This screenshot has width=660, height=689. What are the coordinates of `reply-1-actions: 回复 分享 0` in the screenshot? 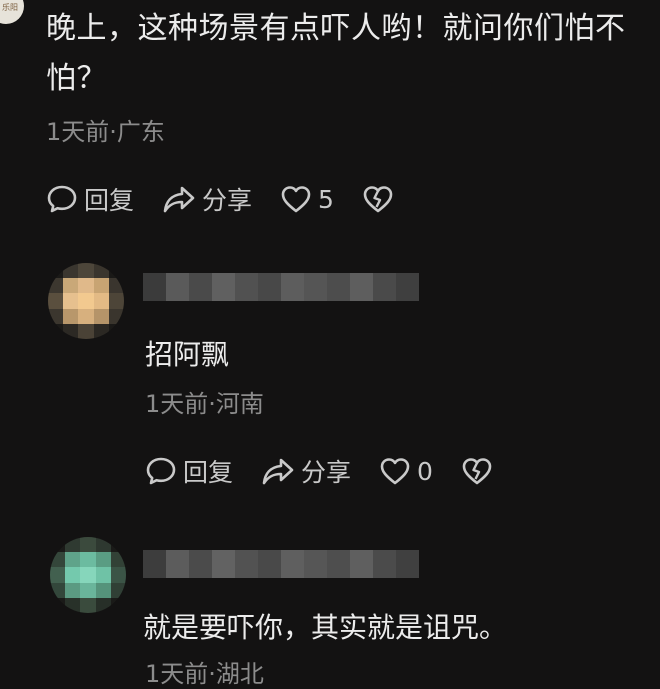 It's located at (333, 471).